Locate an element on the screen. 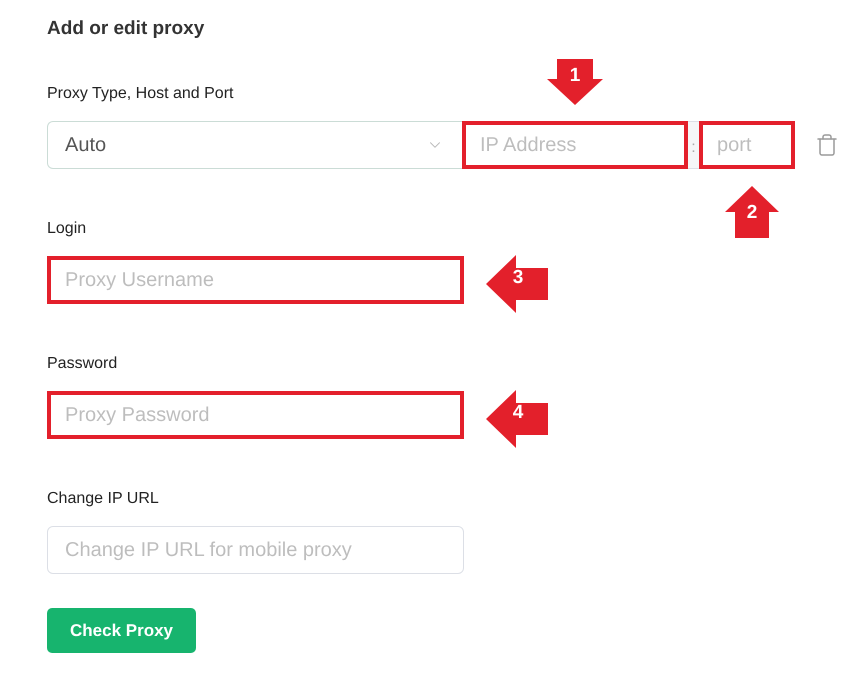  trash-icon is located at coordinates (827, 145).